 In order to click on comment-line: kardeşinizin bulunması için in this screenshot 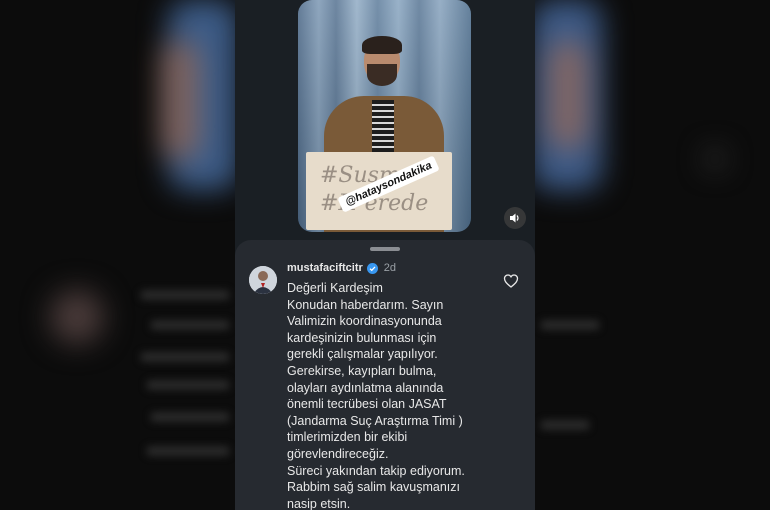, I will do `click(362, 337)`.